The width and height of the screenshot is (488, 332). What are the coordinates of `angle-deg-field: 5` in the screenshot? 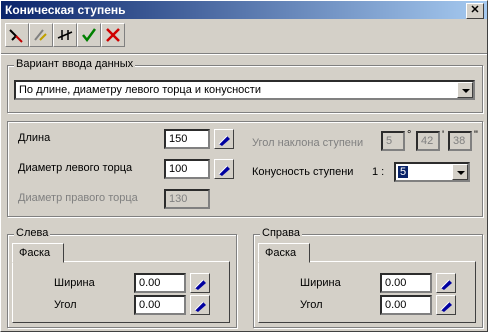 It's located at (393, 141).